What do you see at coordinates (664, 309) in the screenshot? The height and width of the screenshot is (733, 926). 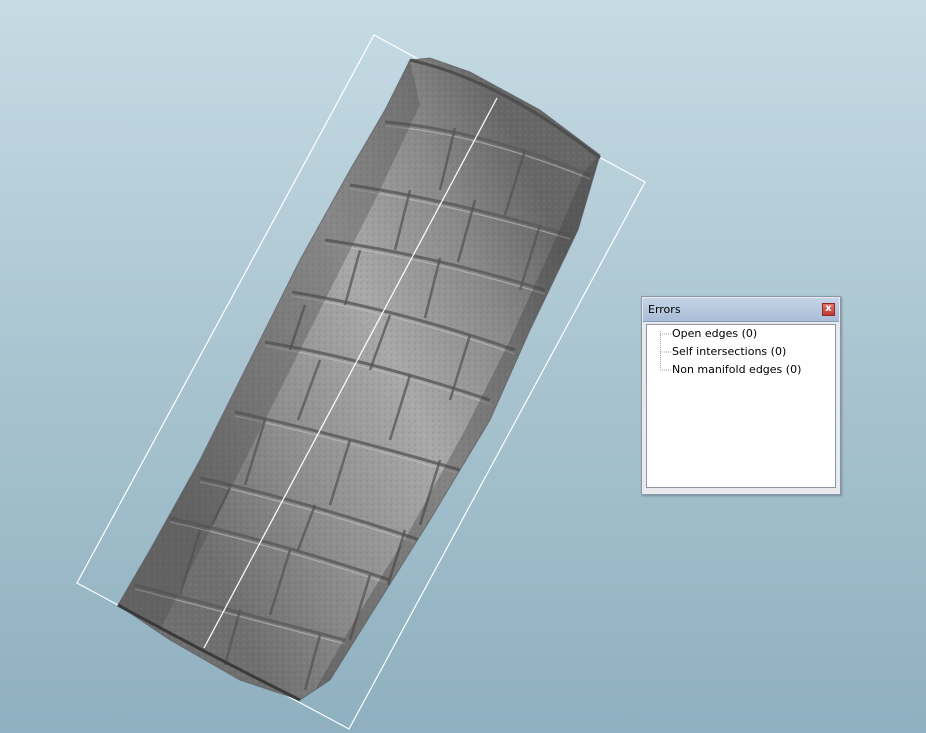 I see `errors-title: Errors` at bounding box center [664, 309].